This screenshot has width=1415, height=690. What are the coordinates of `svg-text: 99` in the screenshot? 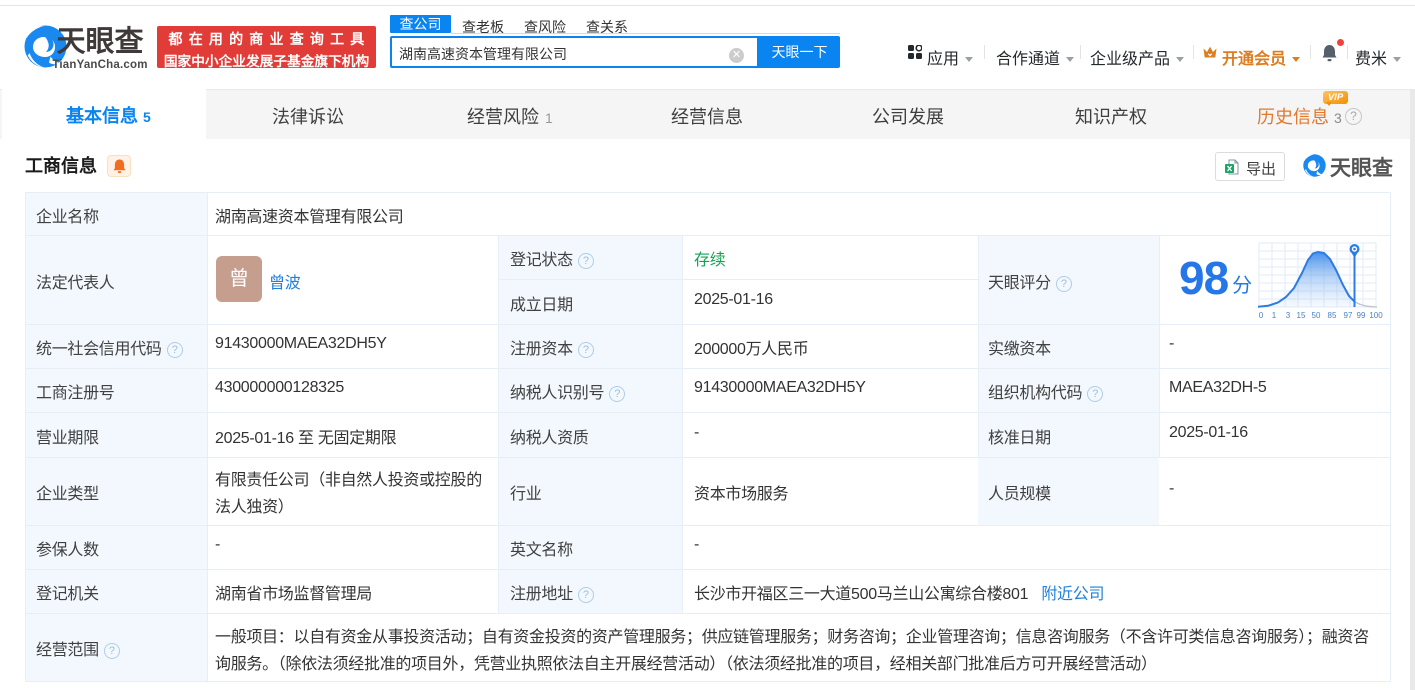 It's located at (1361, 315).